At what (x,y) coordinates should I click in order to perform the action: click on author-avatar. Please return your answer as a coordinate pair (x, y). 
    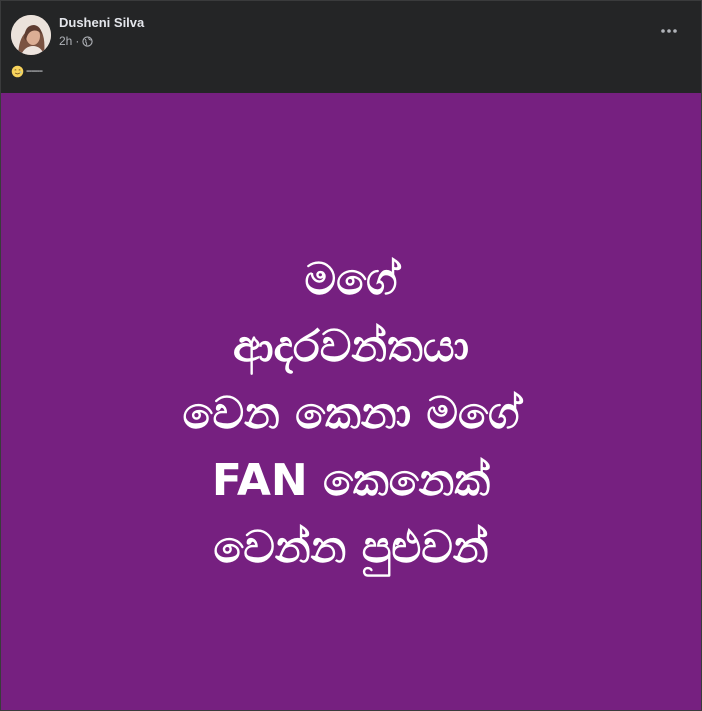
    Looking at the image, I should click on (31, 35).